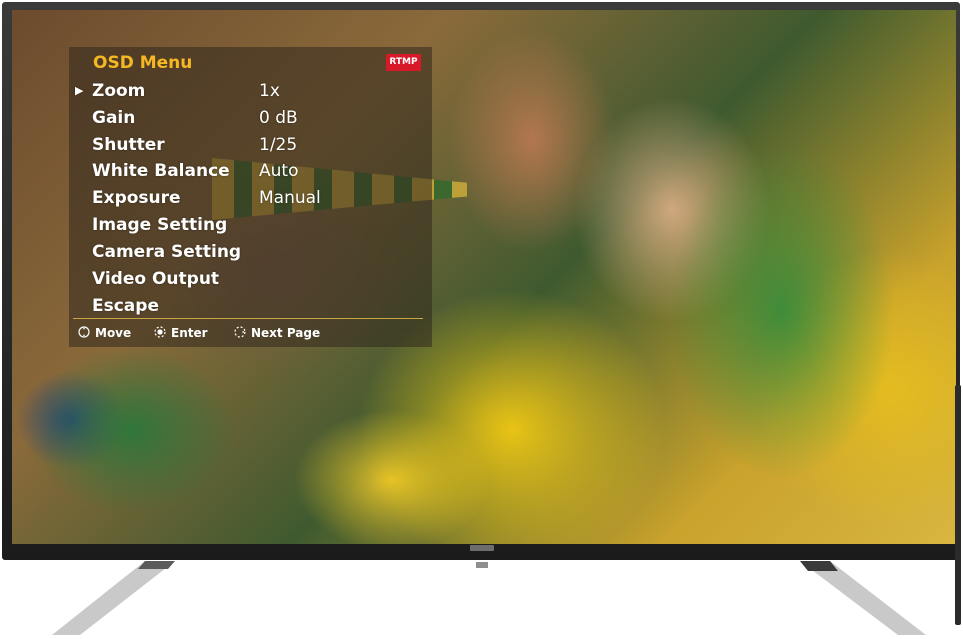 The width and height of the screenshot is (963, 639). What do you see at coordinates (958, 505) in the screenshot?
I see `side-cable` at bounding box center [958, 505].